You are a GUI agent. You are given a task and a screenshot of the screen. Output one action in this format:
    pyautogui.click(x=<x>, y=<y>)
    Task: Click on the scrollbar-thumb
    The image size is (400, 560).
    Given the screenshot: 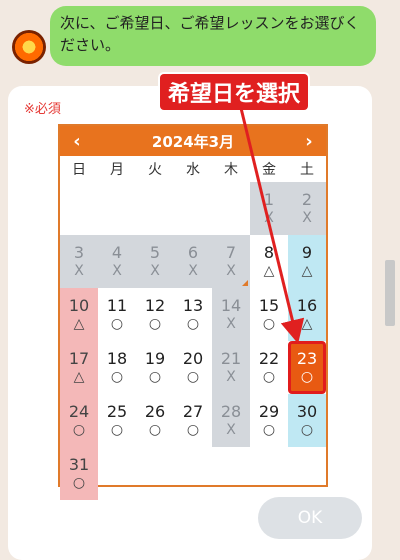 What is the action you would take?
    pyautogui.click(x=390, y=293)
    